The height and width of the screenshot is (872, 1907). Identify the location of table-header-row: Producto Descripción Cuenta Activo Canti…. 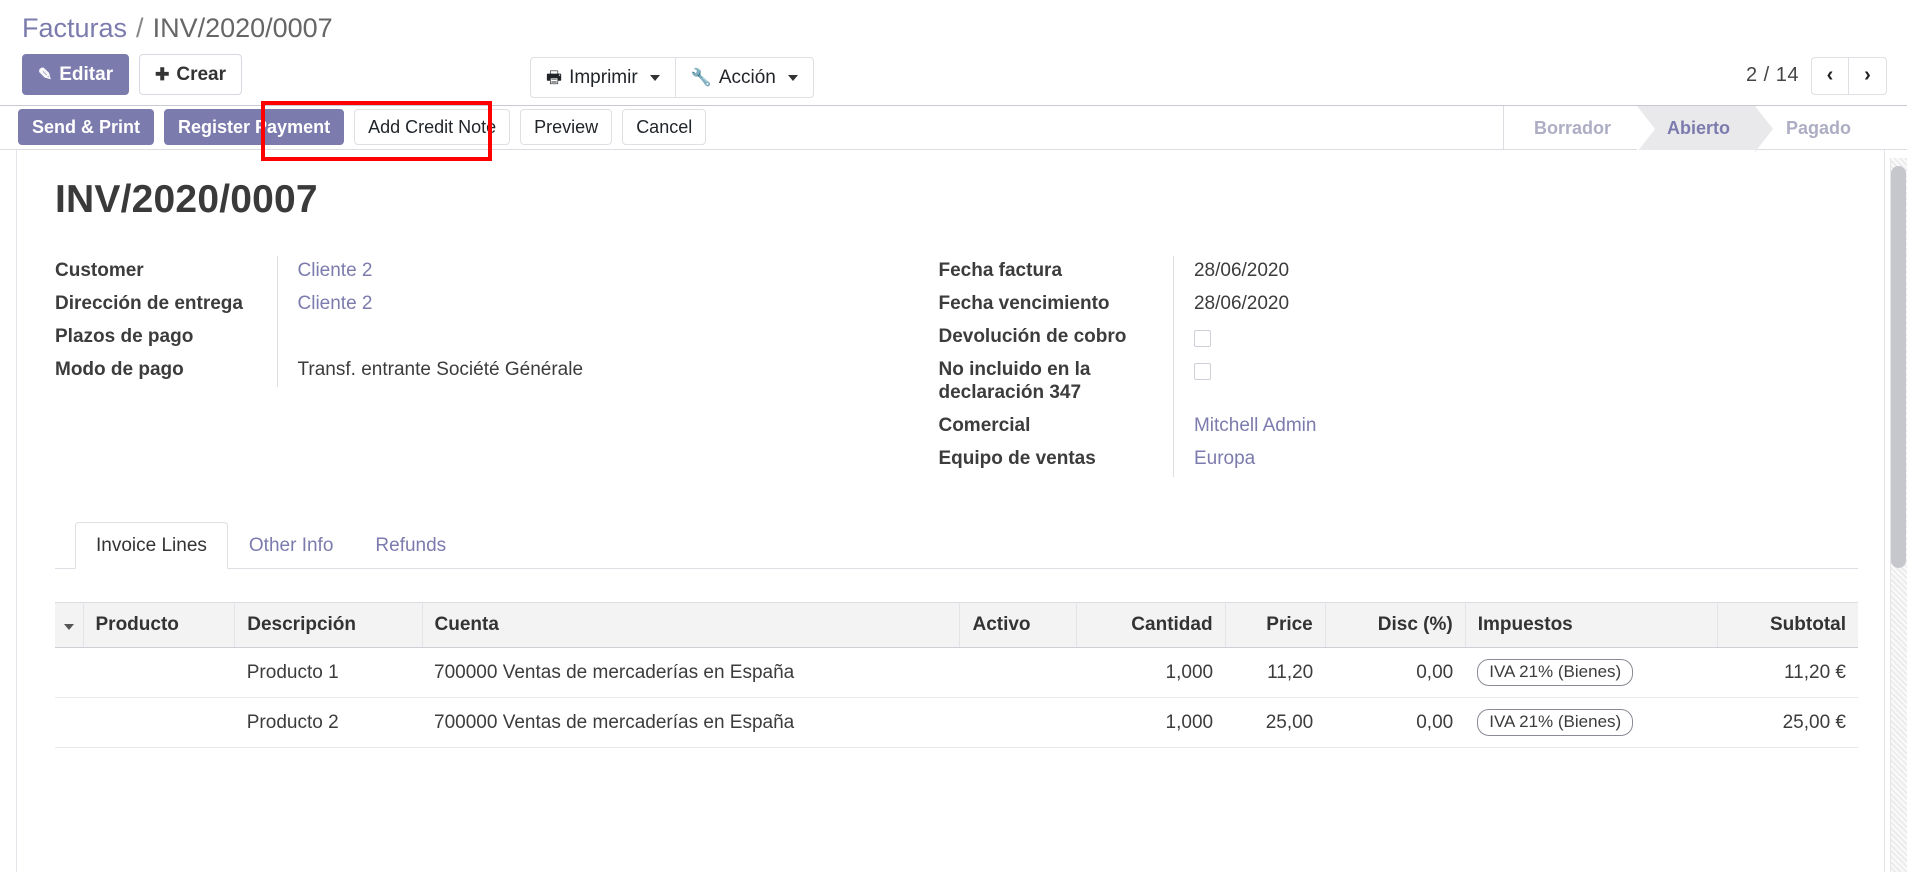
(956, 625).